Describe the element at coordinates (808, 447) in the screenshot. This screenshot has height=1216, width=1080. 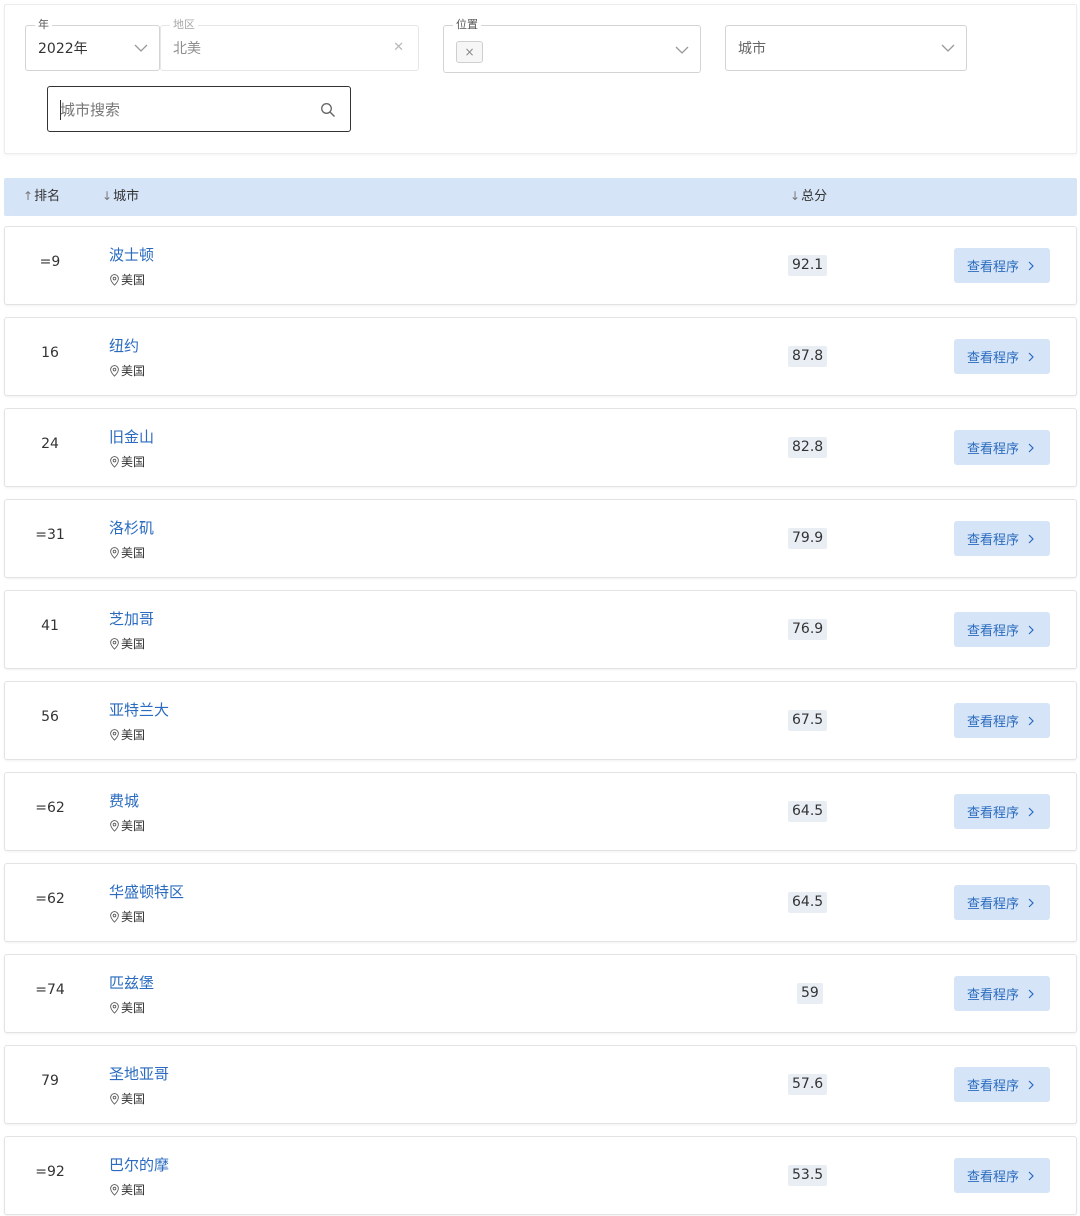
I see `score-value: 82.8` at that location.